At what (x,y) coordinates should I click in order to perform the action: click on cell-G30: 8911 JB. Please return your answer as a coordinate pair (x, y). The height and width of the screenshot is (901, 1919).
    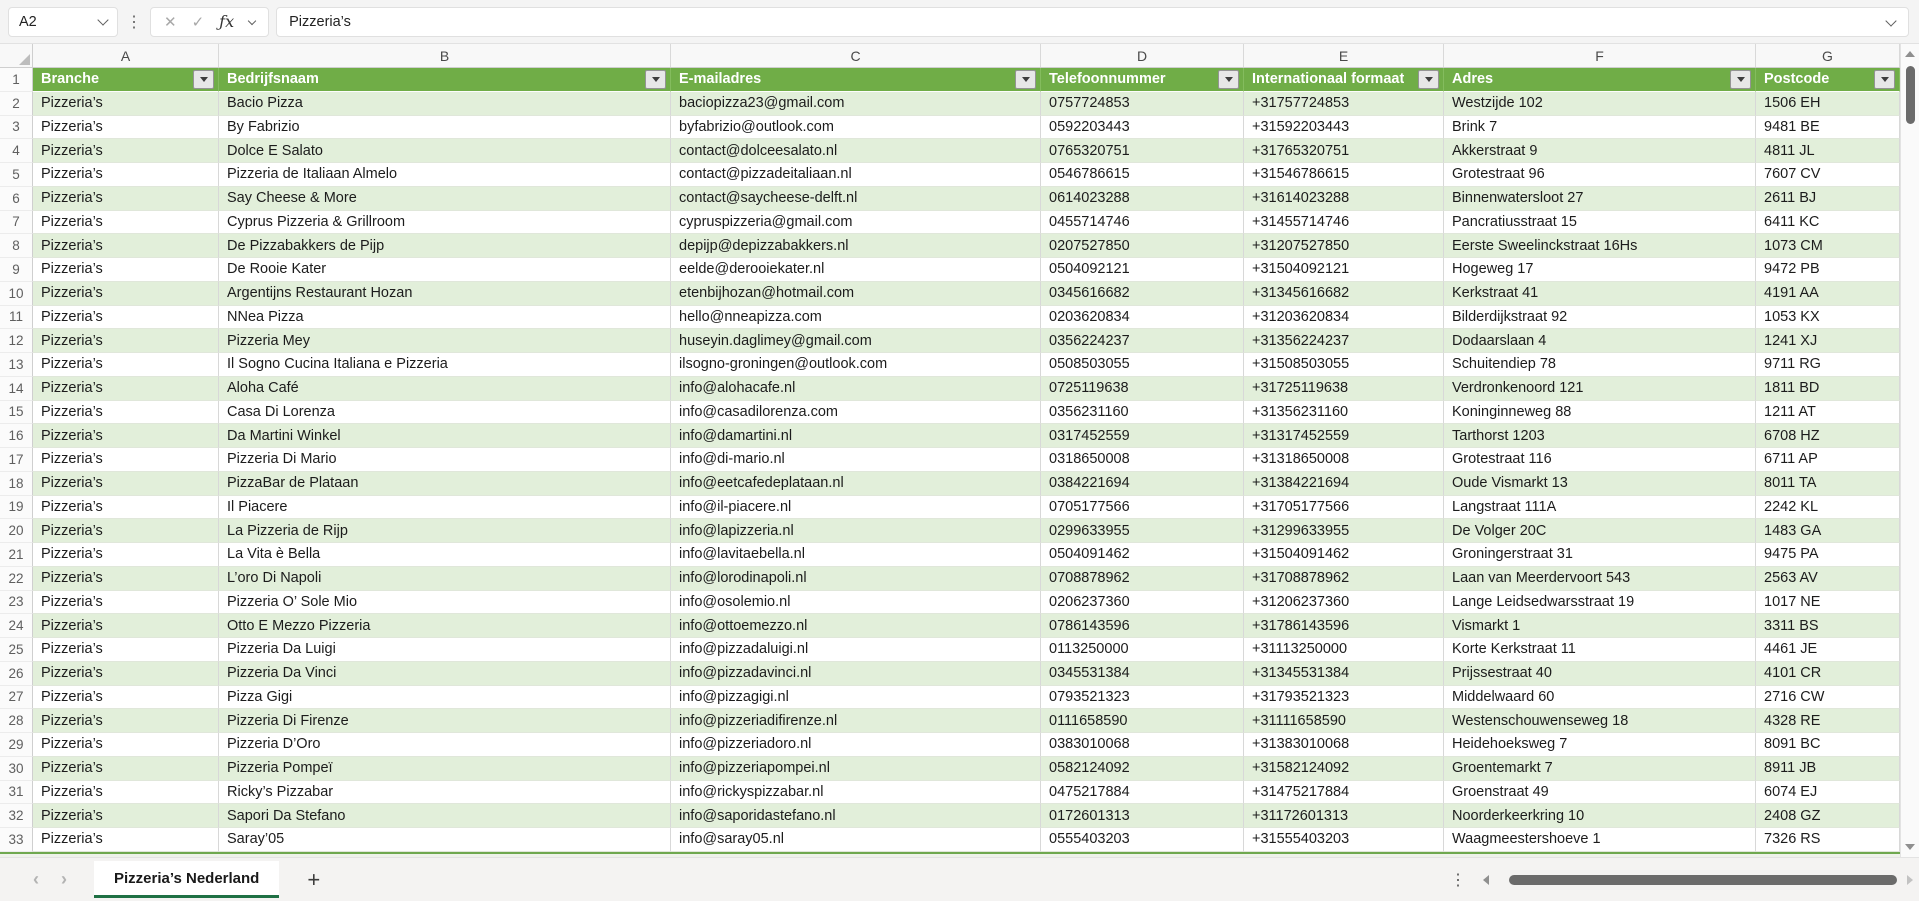
    Looking at the image, I should click on (1828, 768).